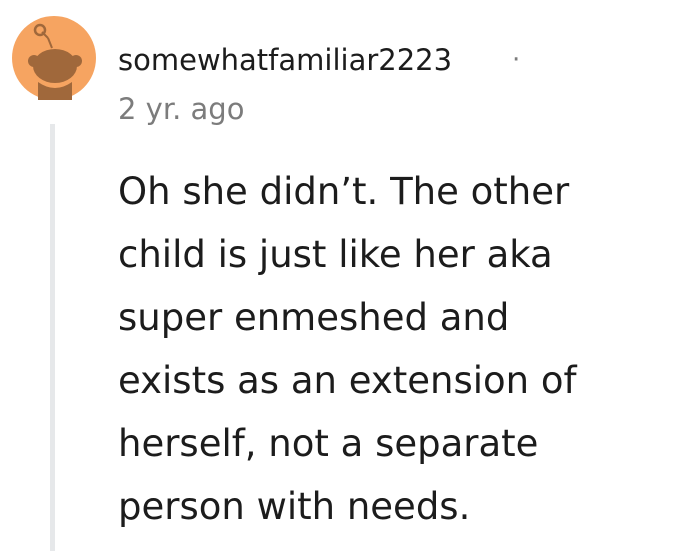  Describe the element at coordinates (344, 191) in the screenshot. I see `comment-body-line: Oh she didn’t. The other` at that location.